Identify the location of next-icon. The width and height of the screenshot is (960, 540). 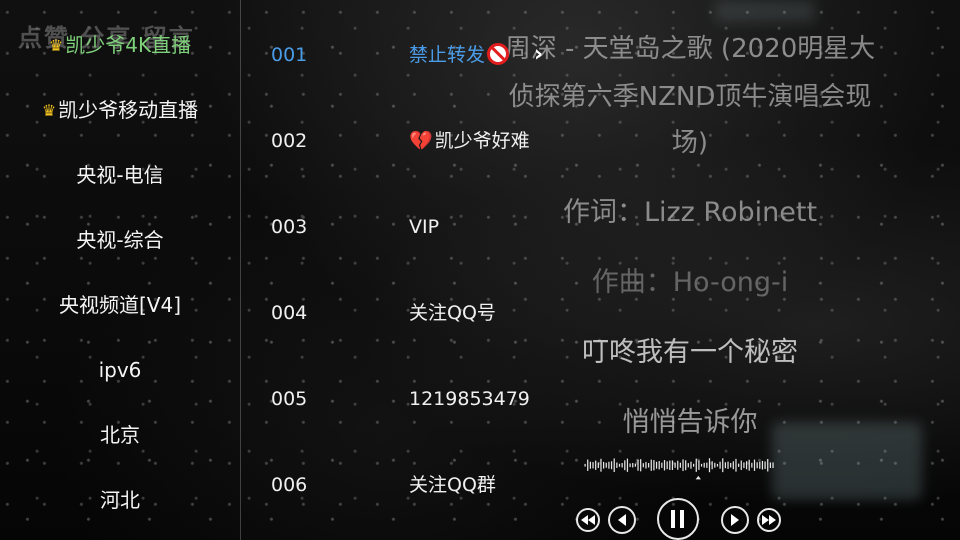
(735, 520).